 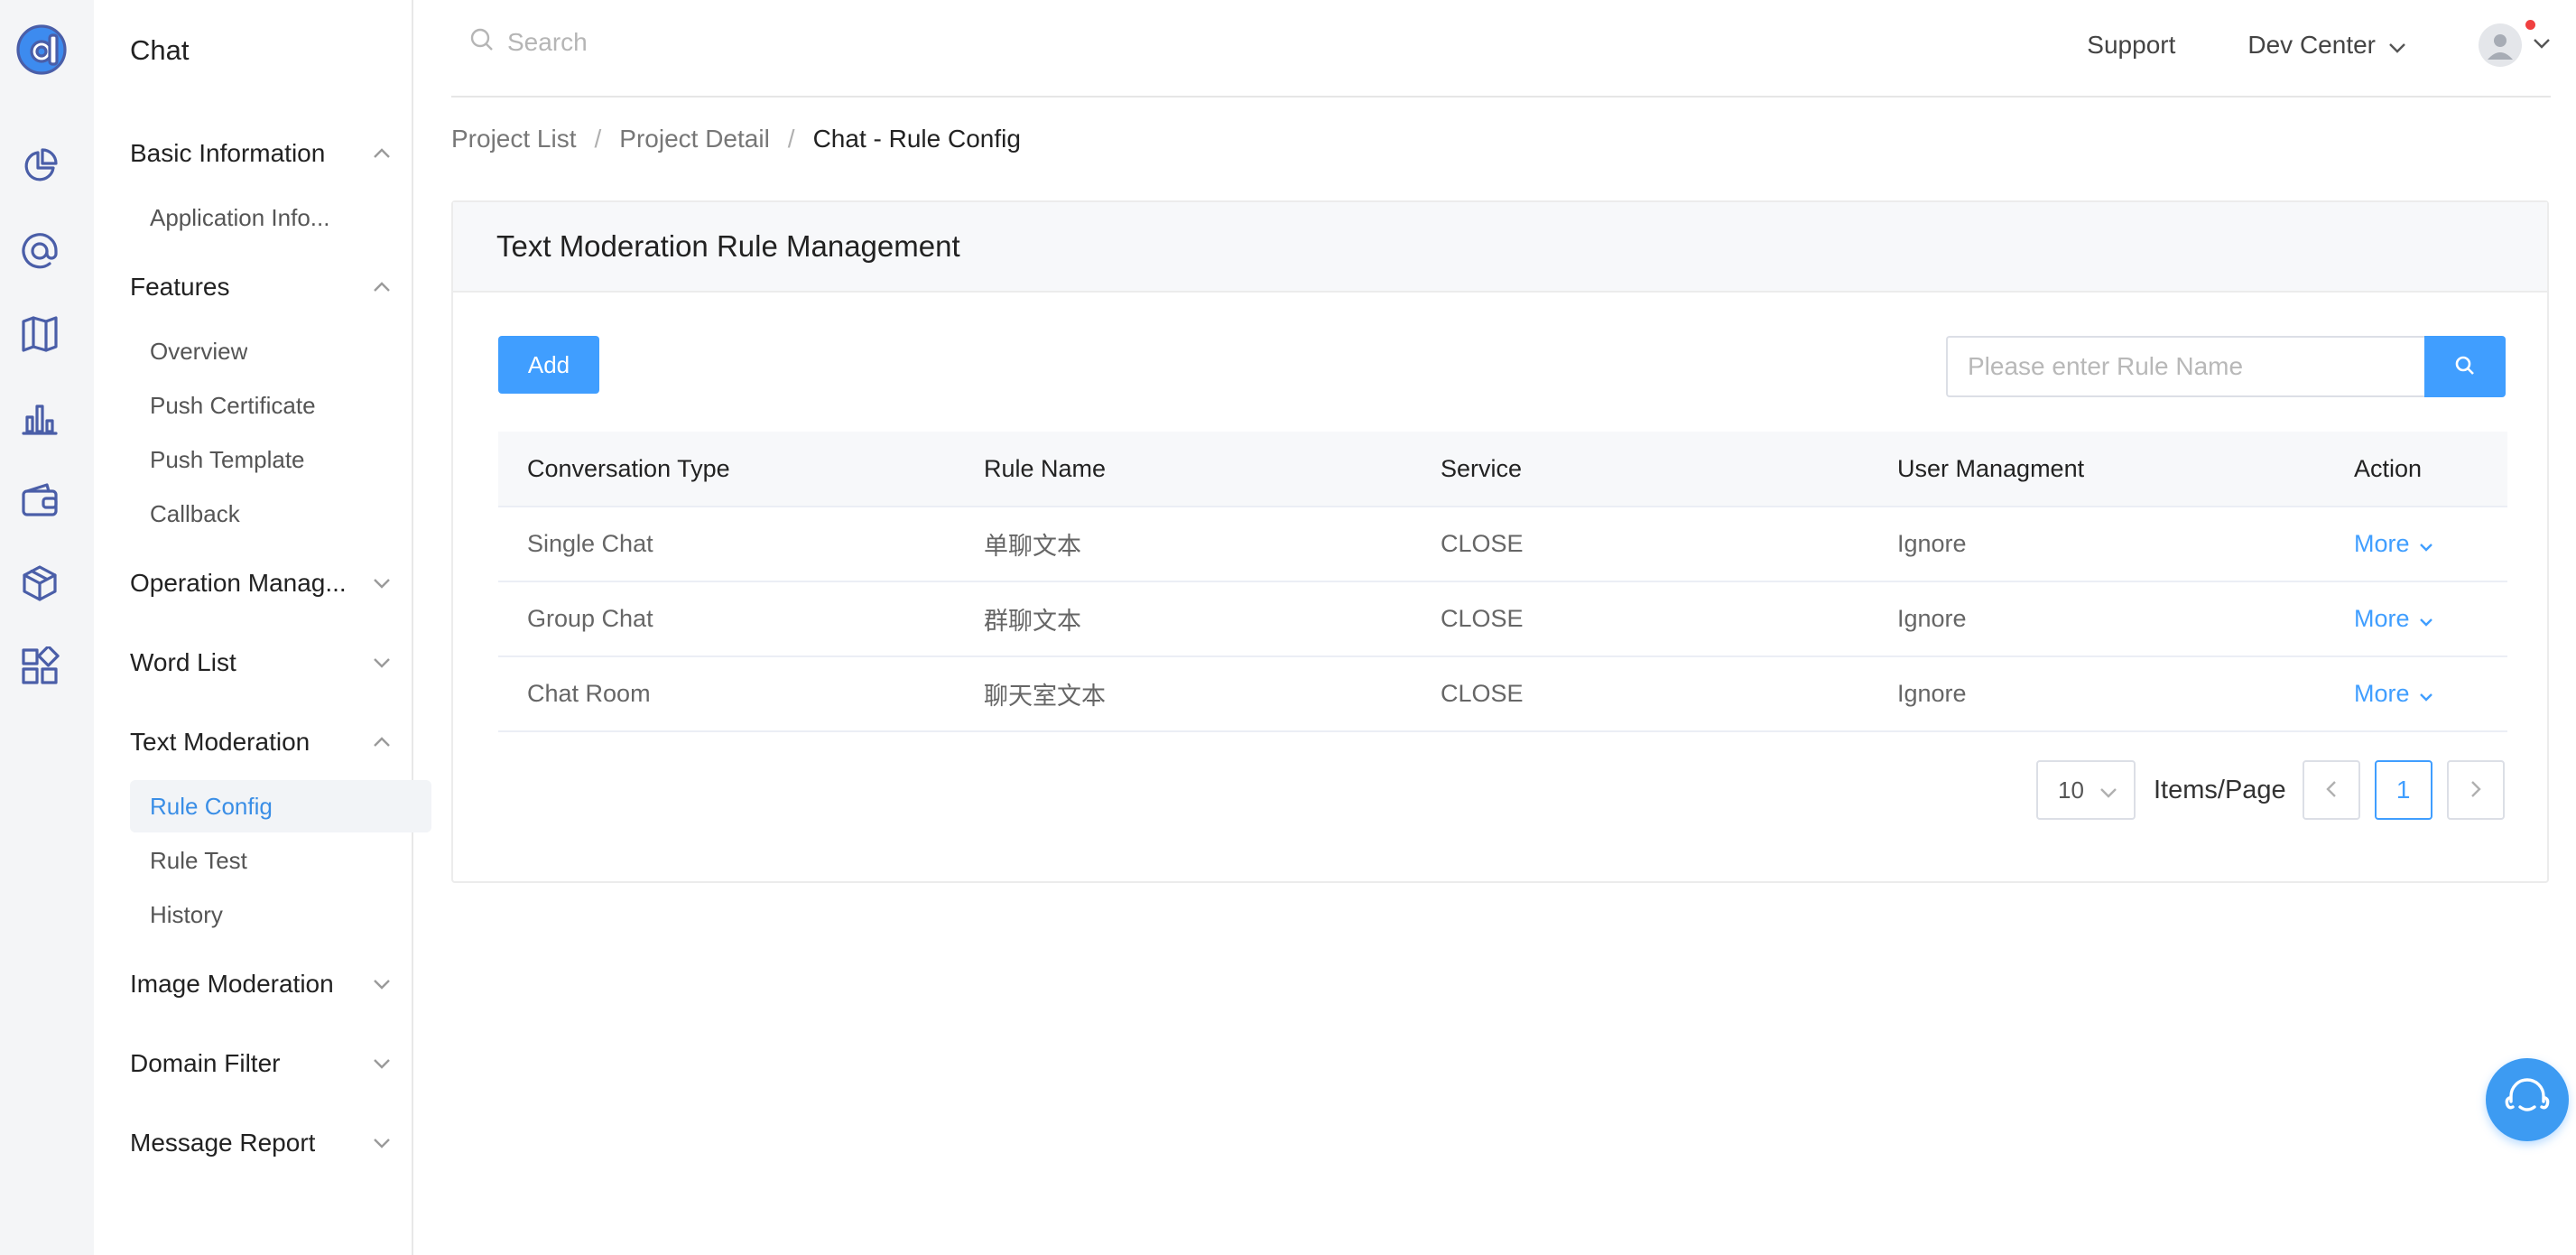 I want to click on sidebar-group-text-moderation: Text Moderation, so click(x=261, y=742).